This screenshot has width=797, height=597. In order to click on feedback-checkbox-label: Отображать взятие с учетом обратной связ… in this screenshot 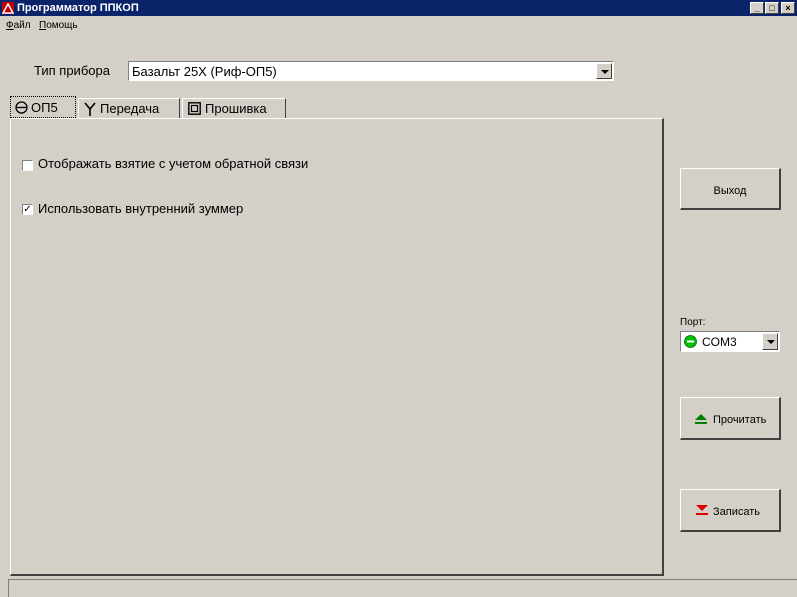, I will do `click(173, 163)`.